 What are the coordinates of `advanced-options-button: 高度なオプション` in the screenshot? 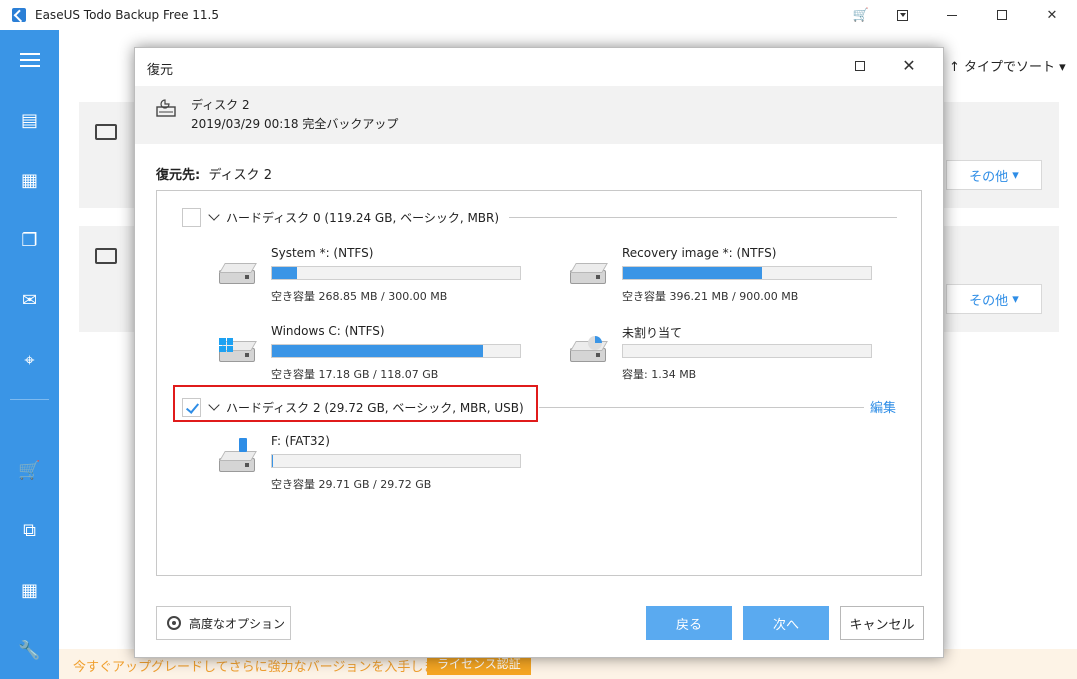 It's located at (223, 623).